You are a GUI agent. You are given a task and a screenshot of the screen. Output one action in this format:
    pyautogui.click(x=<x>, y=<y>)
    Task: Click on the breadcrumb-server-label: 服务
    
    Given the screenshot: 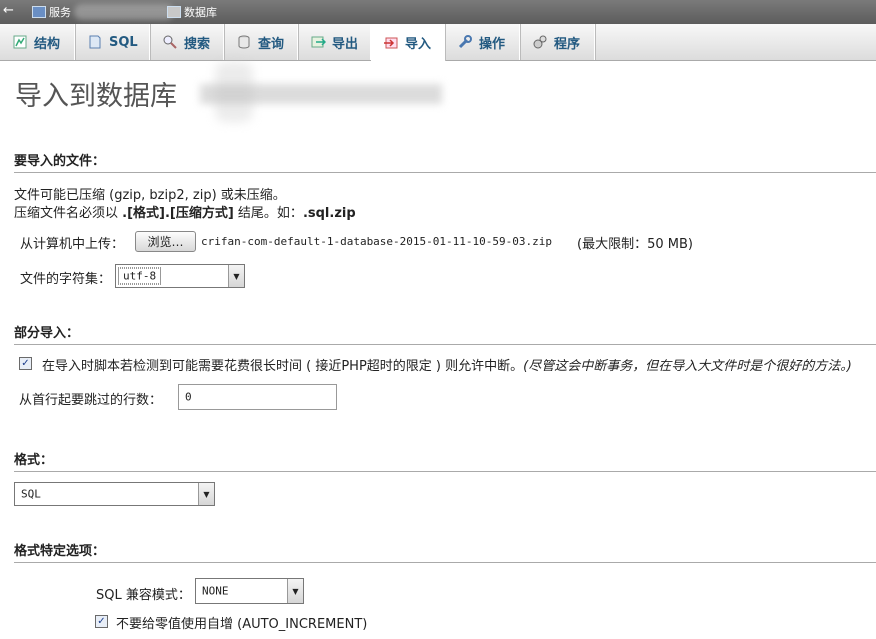 What is the action you would take?
    pyautogui.click(x=60, y=12)
    